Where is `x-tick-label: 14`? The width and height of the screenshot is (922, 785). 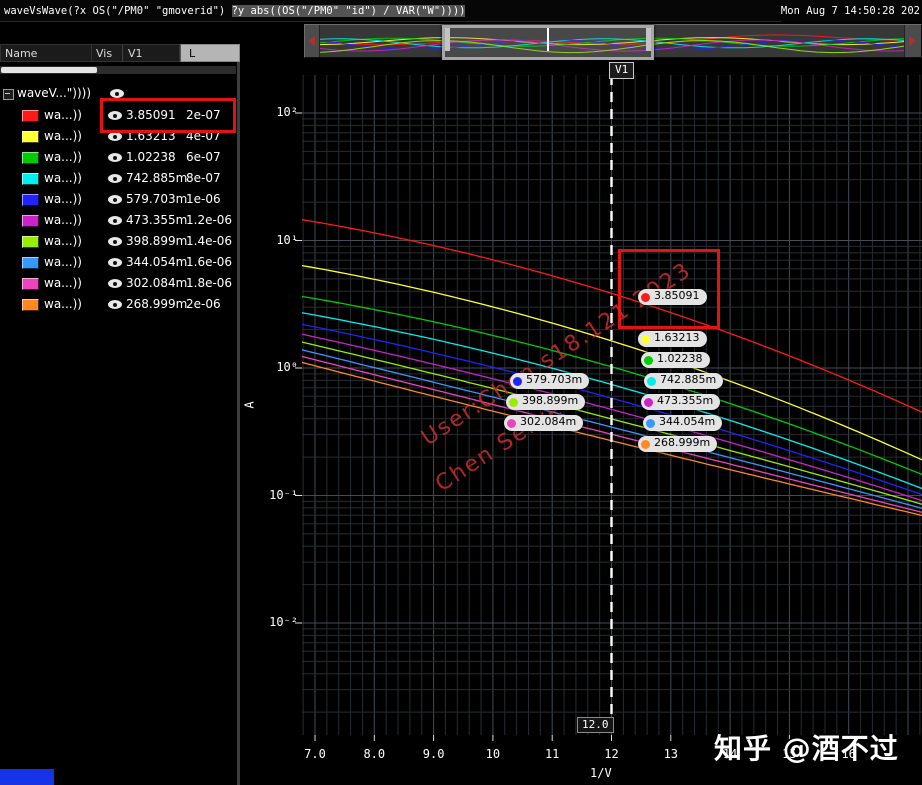
x-tick-label: 14 is located at coordinates (730, 754).